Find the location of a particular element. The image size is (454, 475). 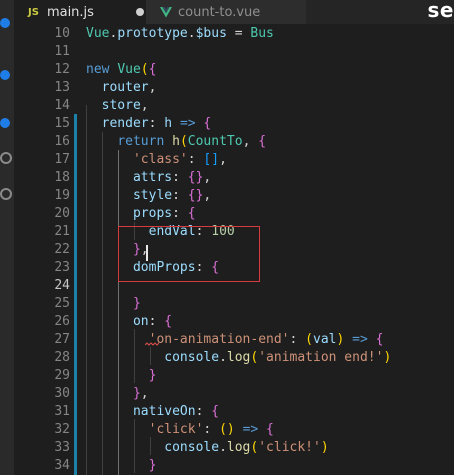

line-number: 31 is located at coordinates (62, 411).